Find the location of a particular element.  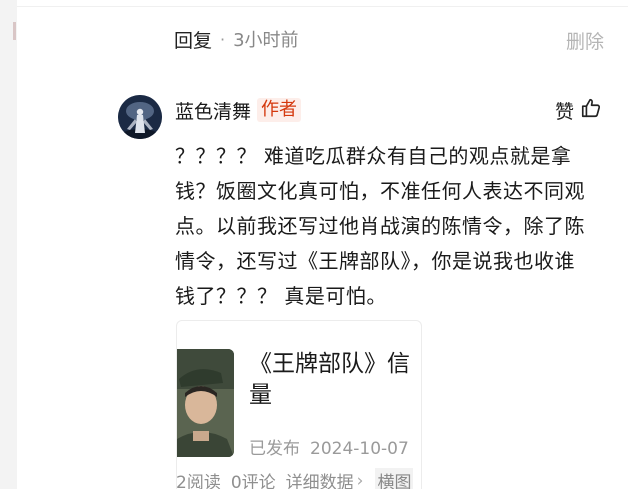

publish-date: 2024-10-07 is located at coordinates (359, 449).